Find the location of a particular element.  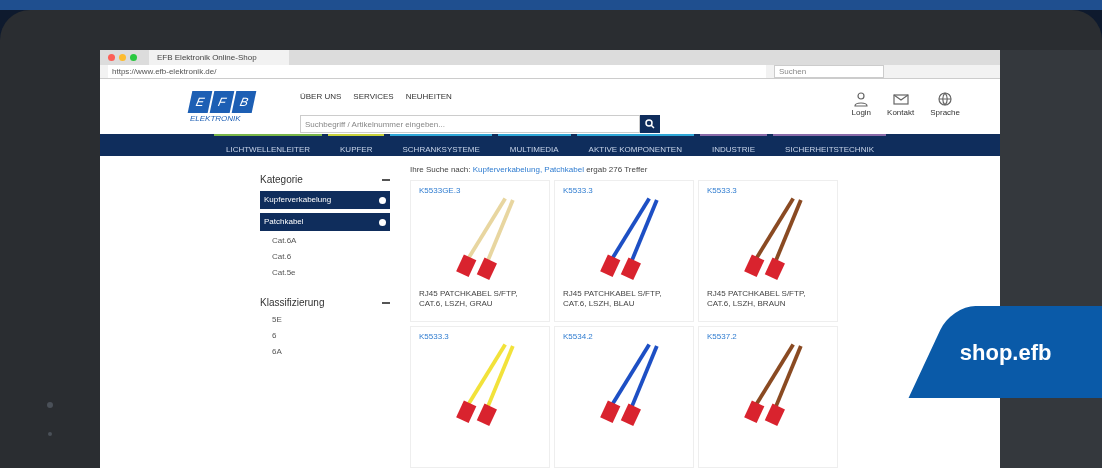

header-link: NEUHEITEN is located at coordinates (428, 97).